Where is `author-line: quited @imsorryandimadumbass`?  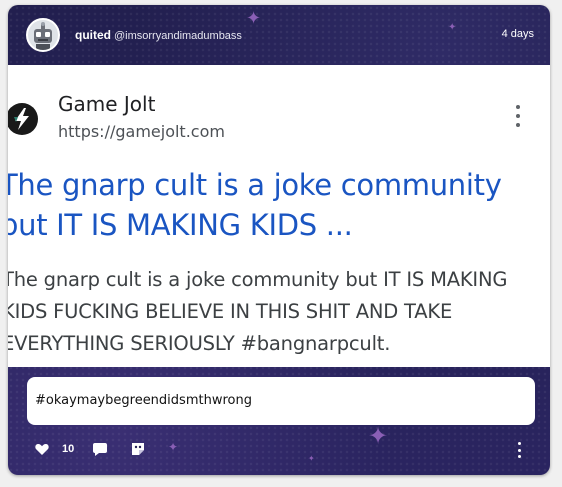 author-line: quited @imsorryandimadumbass is located at coordinates (158, 35).